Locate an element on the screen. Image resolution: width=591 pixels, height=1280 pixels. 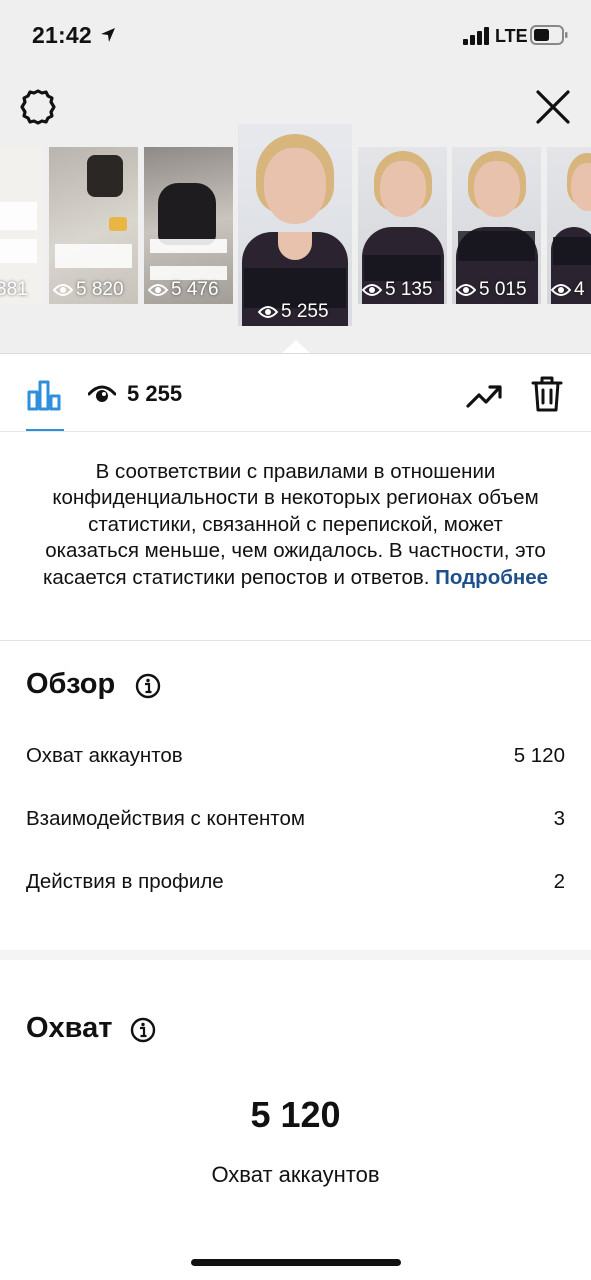
reach-title: Охват is located at coordinates (69, 1028).